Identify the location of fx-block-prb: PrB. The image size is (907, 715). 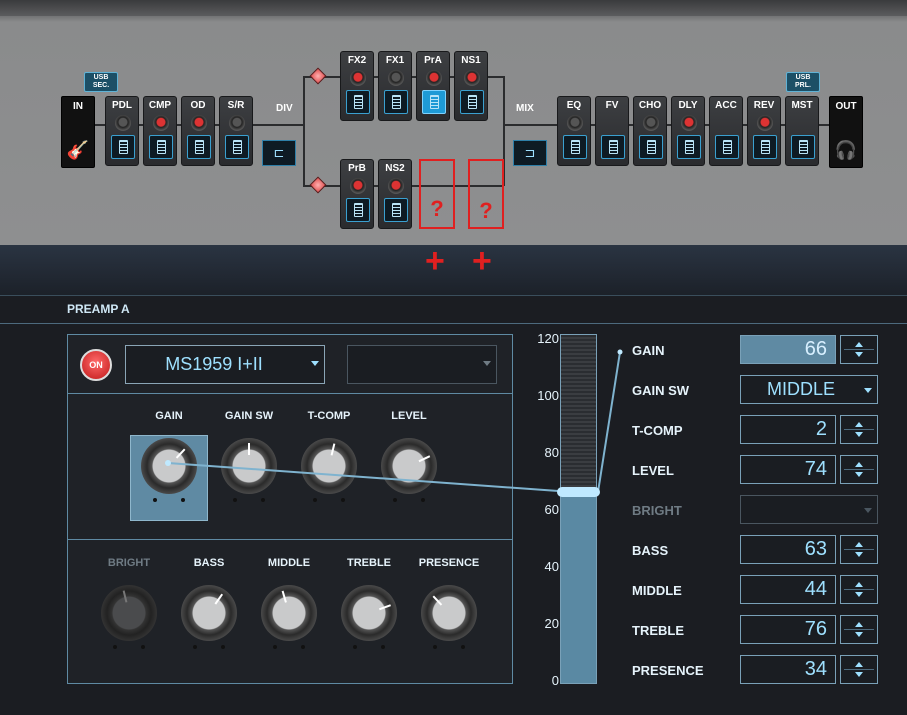
(357, 194).